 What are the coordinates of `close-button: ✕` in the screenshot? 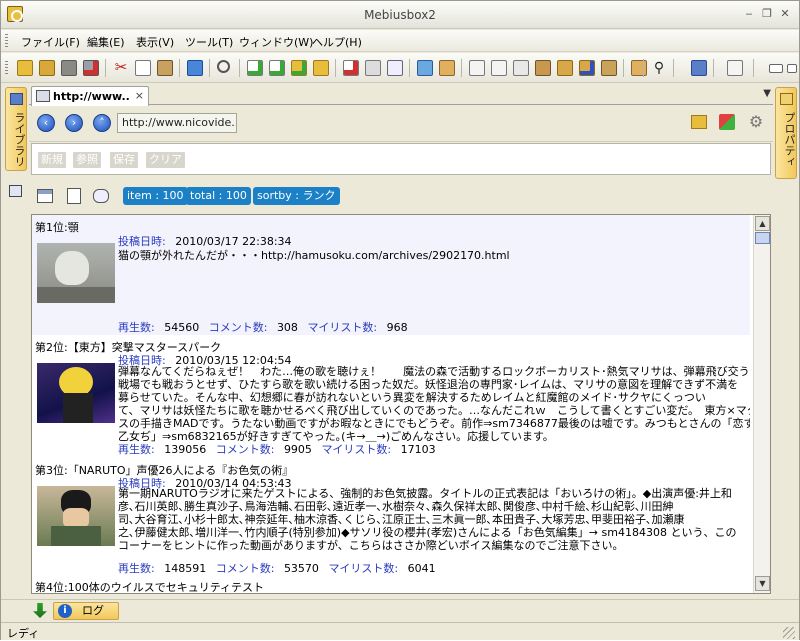 It's located at (785, 14).